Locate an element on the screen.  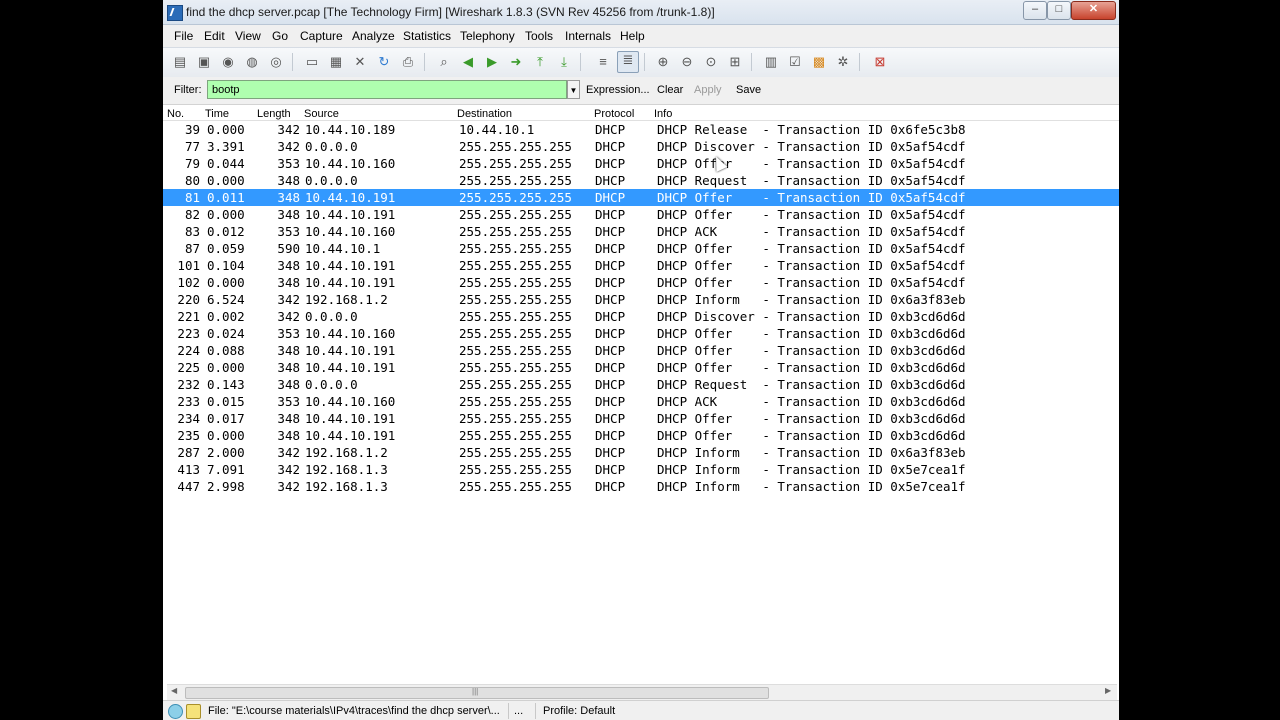
menu-analyze: Analyze is located at coordinates (373, 36).